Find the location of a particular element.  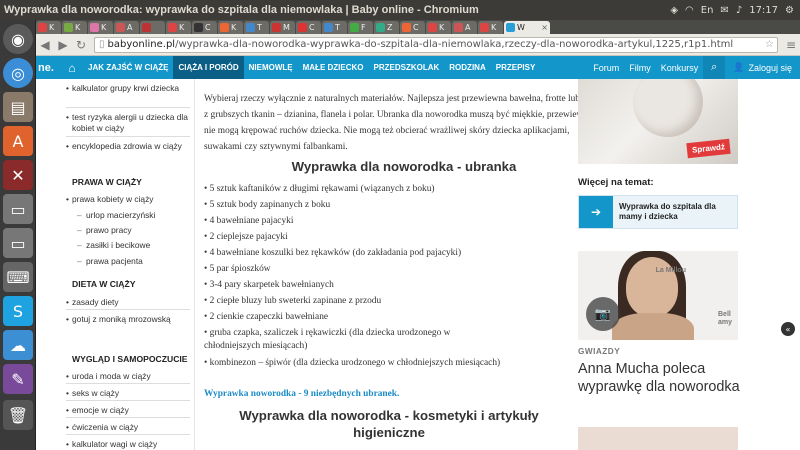

nav-item-przepisy: PRZEPISY is located at coordinates (516, 67).